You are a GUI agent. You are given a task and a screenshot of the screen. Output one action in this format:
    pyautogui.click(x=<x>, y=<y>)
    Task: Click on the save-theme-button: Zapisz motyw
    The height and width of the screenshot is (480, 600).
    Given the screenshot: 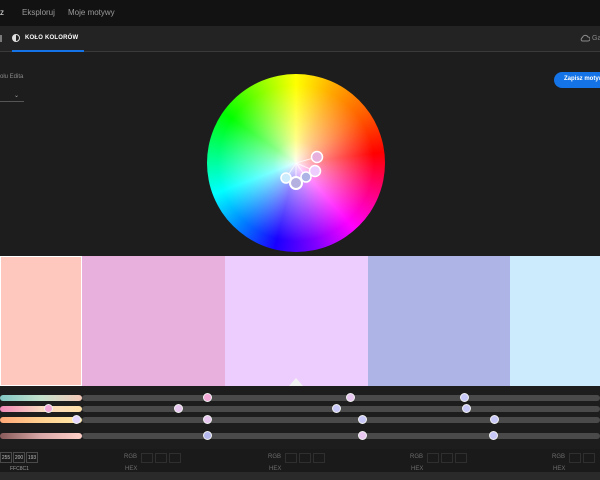 What is the action you would take?
    pyautogui.click(x=577, y=80)
    